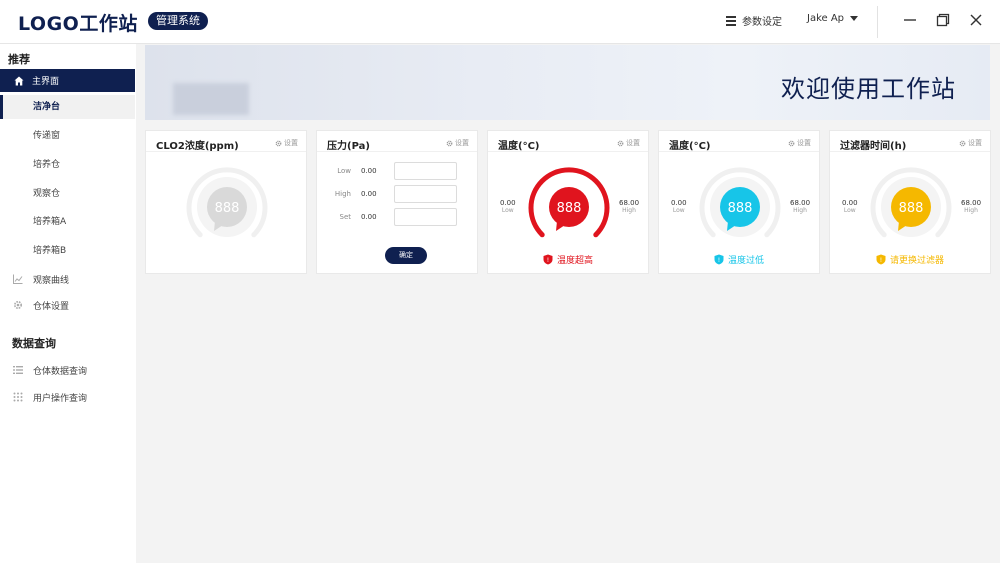  Describe the element at coordinates (567, 82) in the screenshot. I see `welcome-banner: 欢迎使用工作站` at that location.